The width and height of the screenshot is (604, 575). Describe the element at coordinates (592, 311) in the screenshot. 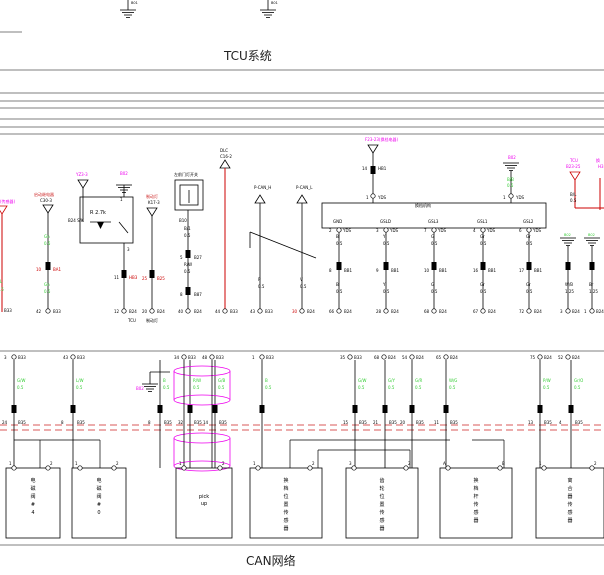

I see `right-wire-2-pin-circle` at that location.